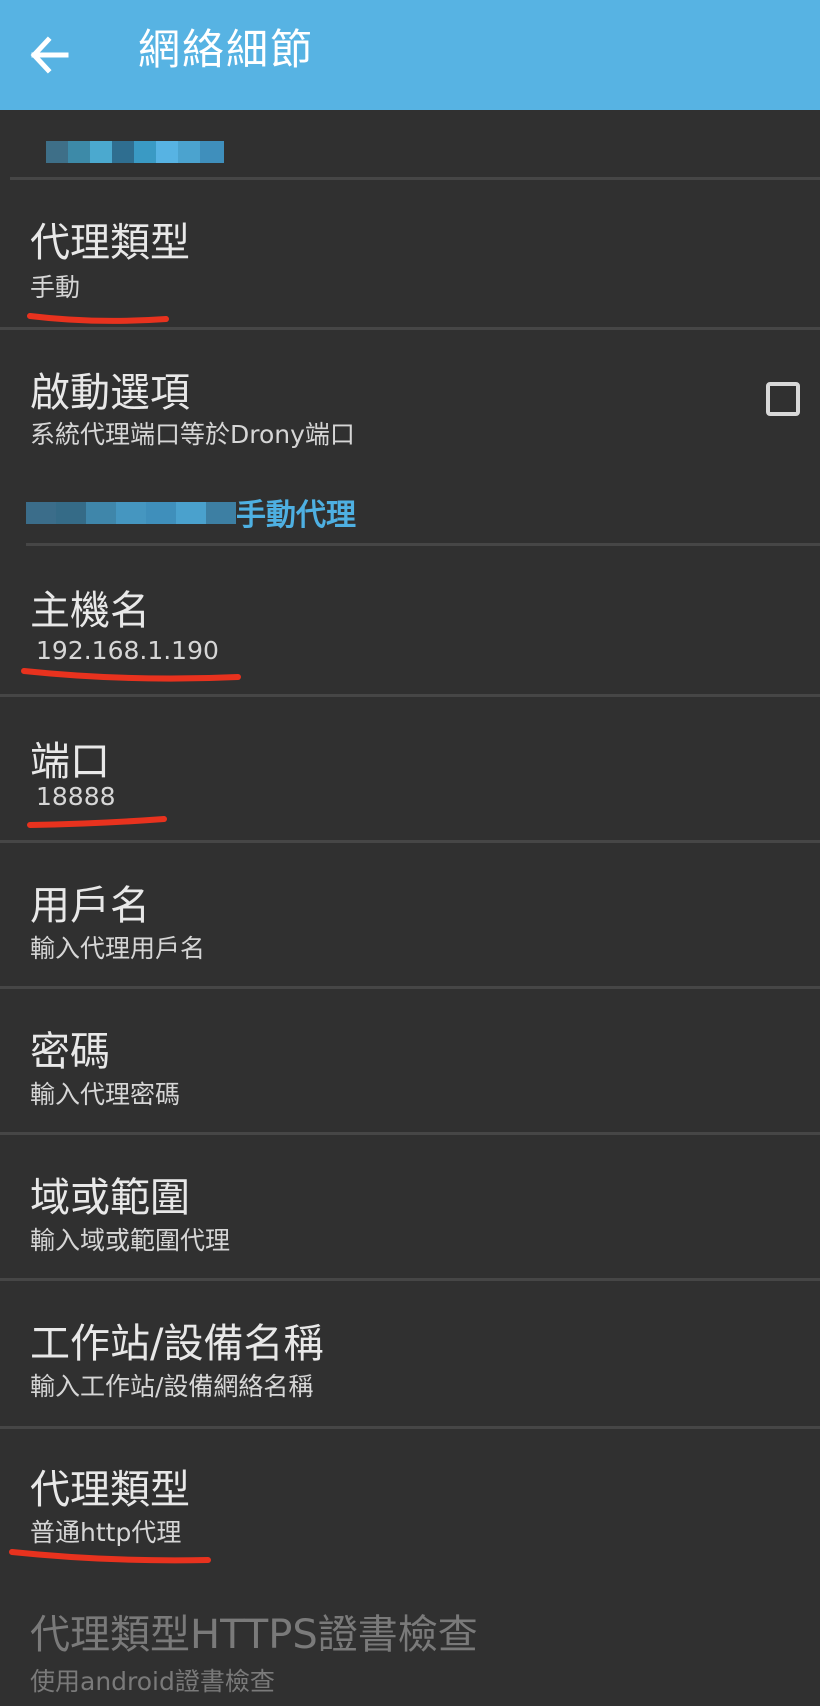  What do you see at coordinates (130, 1240) in the screenshot?
I see `pref-summary: 輸入域或範圍代理` at bounding box center [130, 1240].